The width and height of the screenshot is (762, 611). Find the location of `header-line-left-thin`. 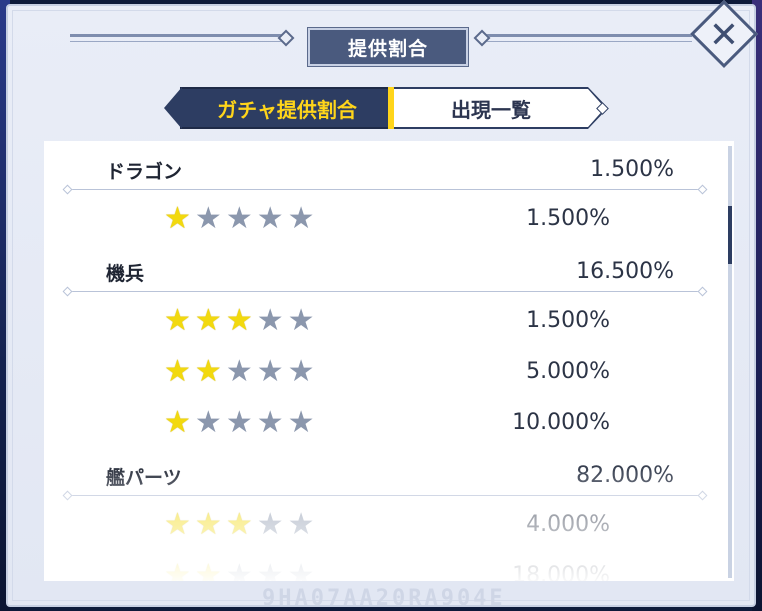

header-line-left-thin is located at coordinates (179, 41).